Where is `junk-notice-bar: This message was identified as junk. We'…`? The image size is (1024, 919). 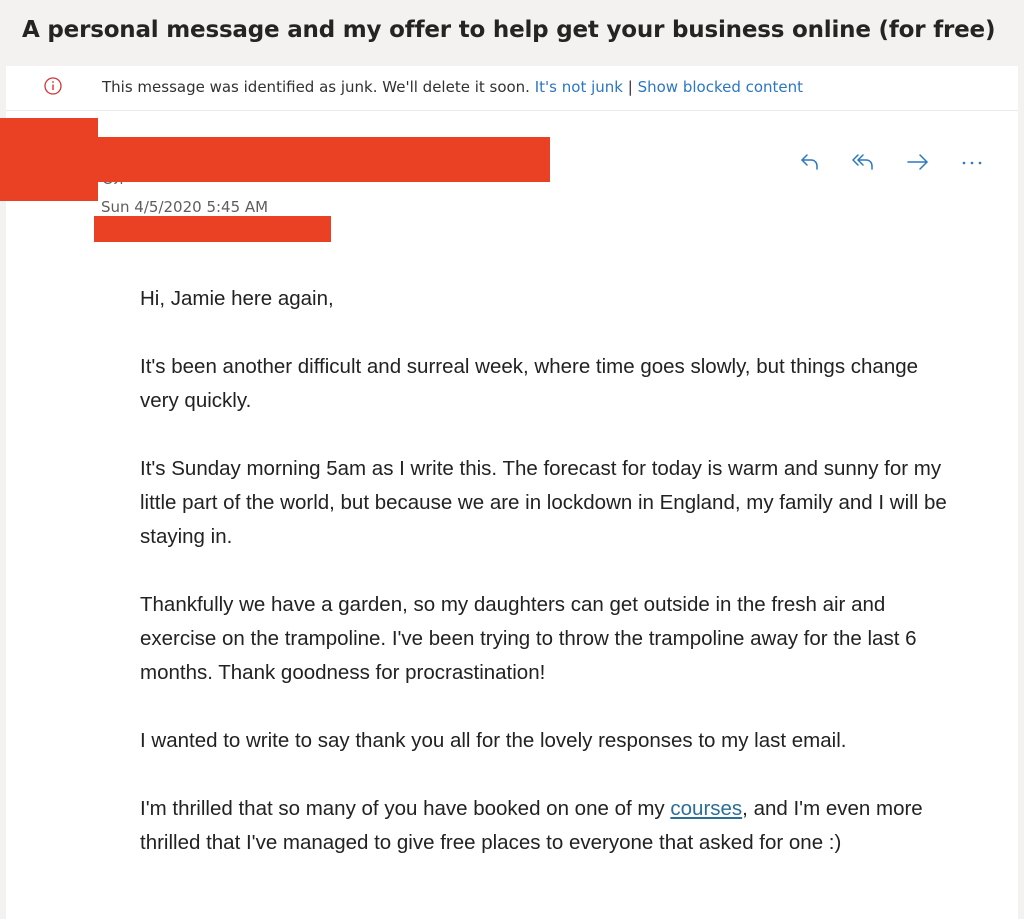 junk-notice-bar: This message was identified as junk. We'… is located at coordinates (512, 88).